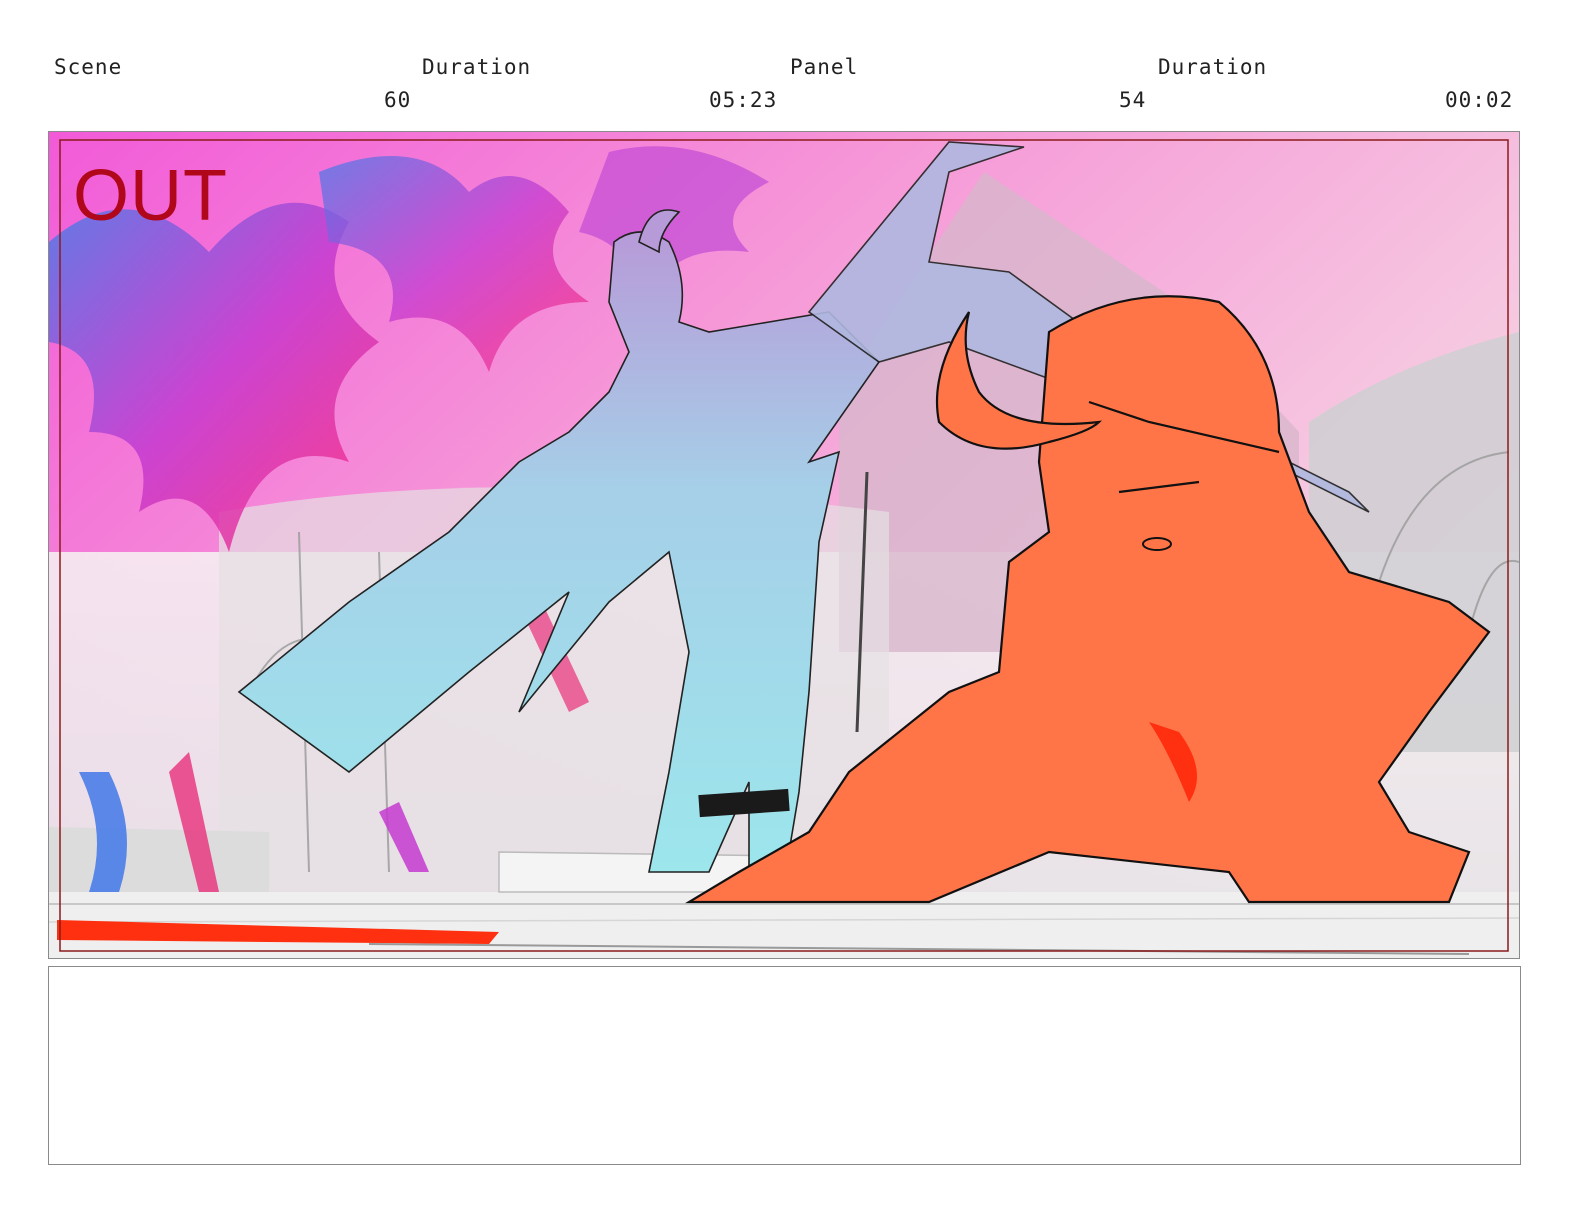 The height and width of the screenshot is (1224, 1584). What do you see at coordinates (1479, 100) in the screenshot?
I see `panel-duration-value: 00:02` at bounding box center [1479, 100].